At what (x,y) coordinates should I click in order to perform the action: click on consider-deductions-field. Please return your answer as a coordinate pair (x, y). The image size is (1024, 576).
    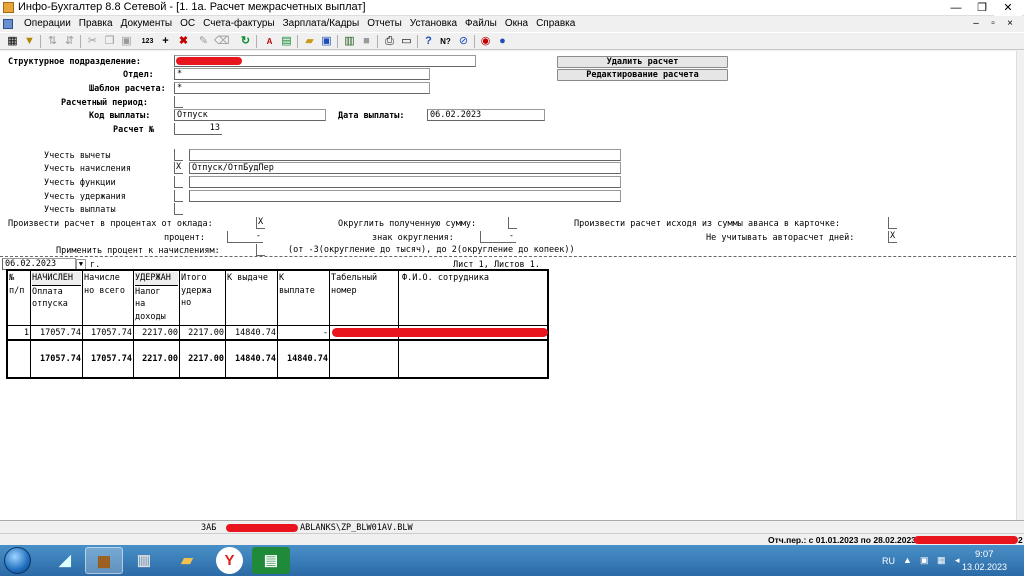
    Looking at the image, I should click on (405, 155).